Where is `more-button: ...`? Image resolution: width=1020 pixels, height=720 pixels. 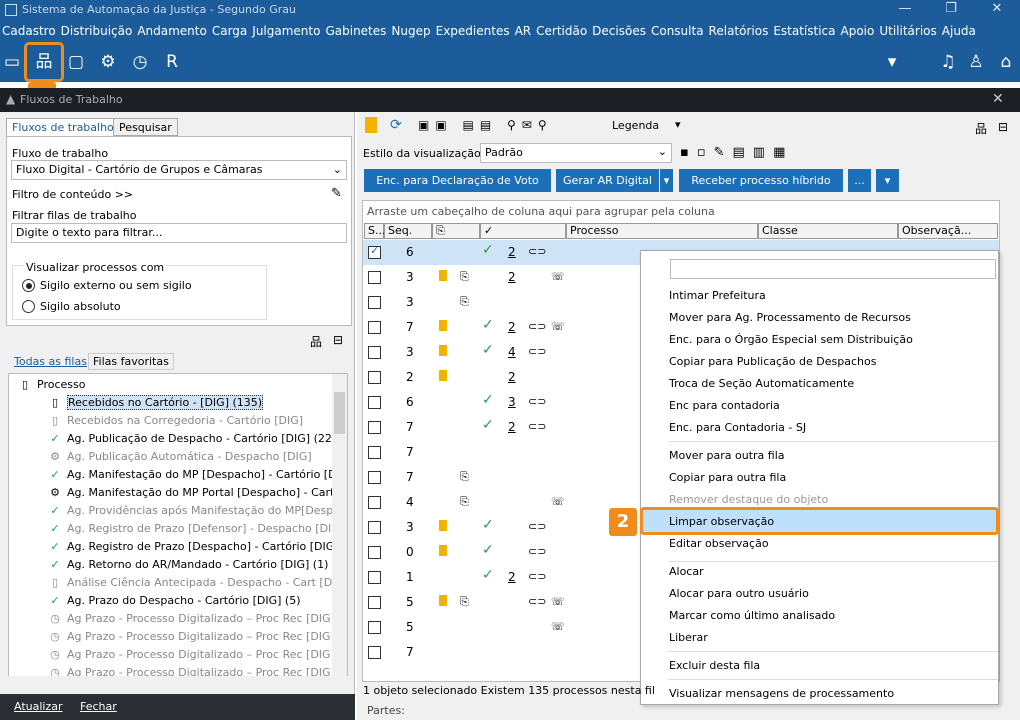 more-button: ... is located at coordinates (859, 180).